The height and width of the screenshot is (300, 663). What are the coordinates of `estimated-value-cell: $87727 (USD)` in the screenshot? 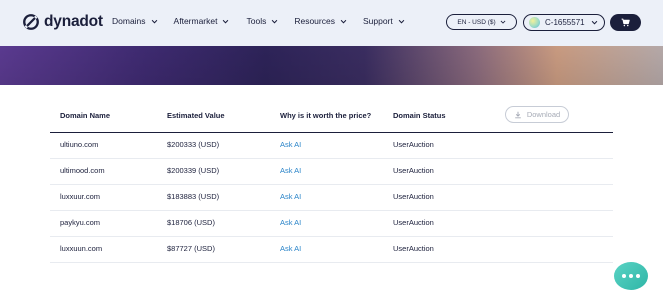 It's located at (191, 248).